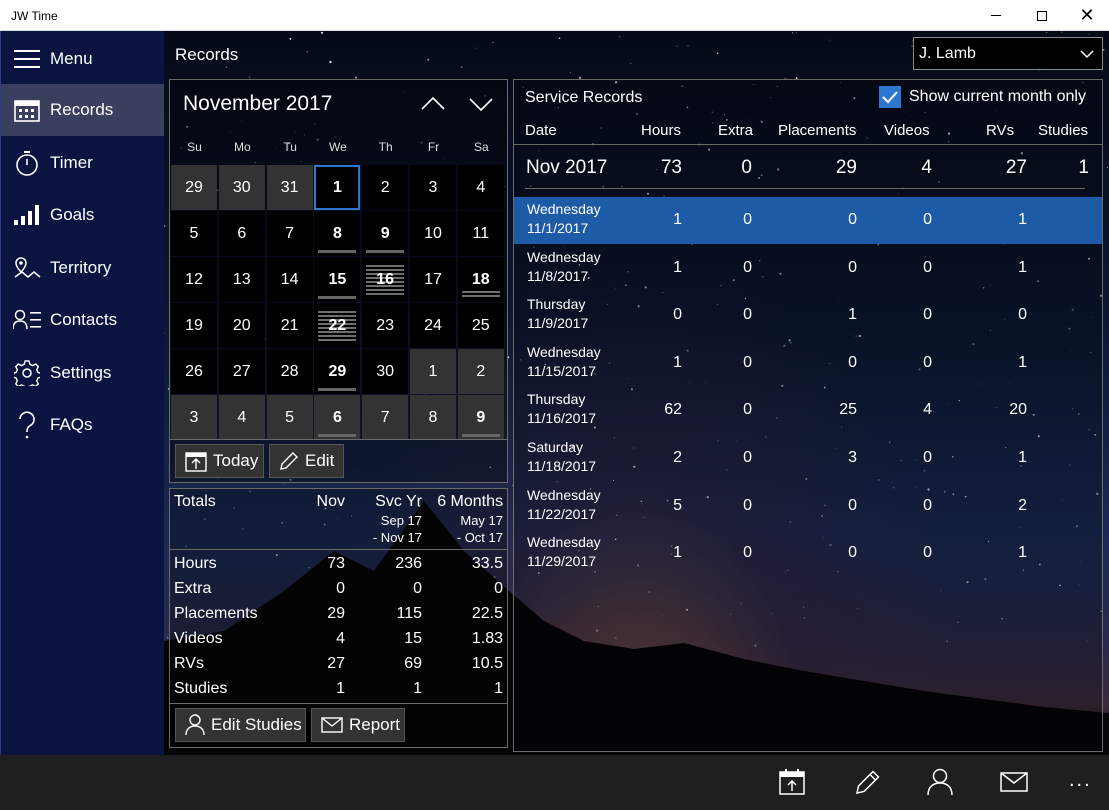  Describe the element at coordinates (808, 315) in the screenshot. I see `service-record-row: Thursday 11/9/2017 0 0 1 0 0` at that location.